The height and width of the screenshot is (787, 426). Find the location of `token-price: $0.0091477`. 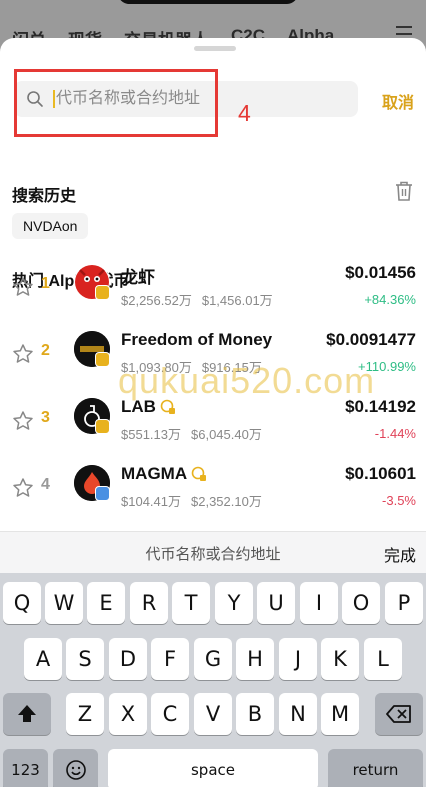

token-price: $0.0091477 is located at coordinates (371, 339).